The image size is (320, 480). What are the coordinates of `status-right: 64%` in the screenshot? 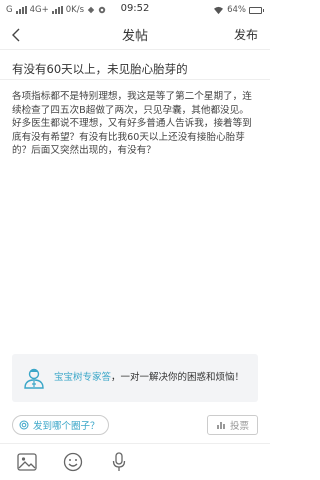 It's located at (238, 10).